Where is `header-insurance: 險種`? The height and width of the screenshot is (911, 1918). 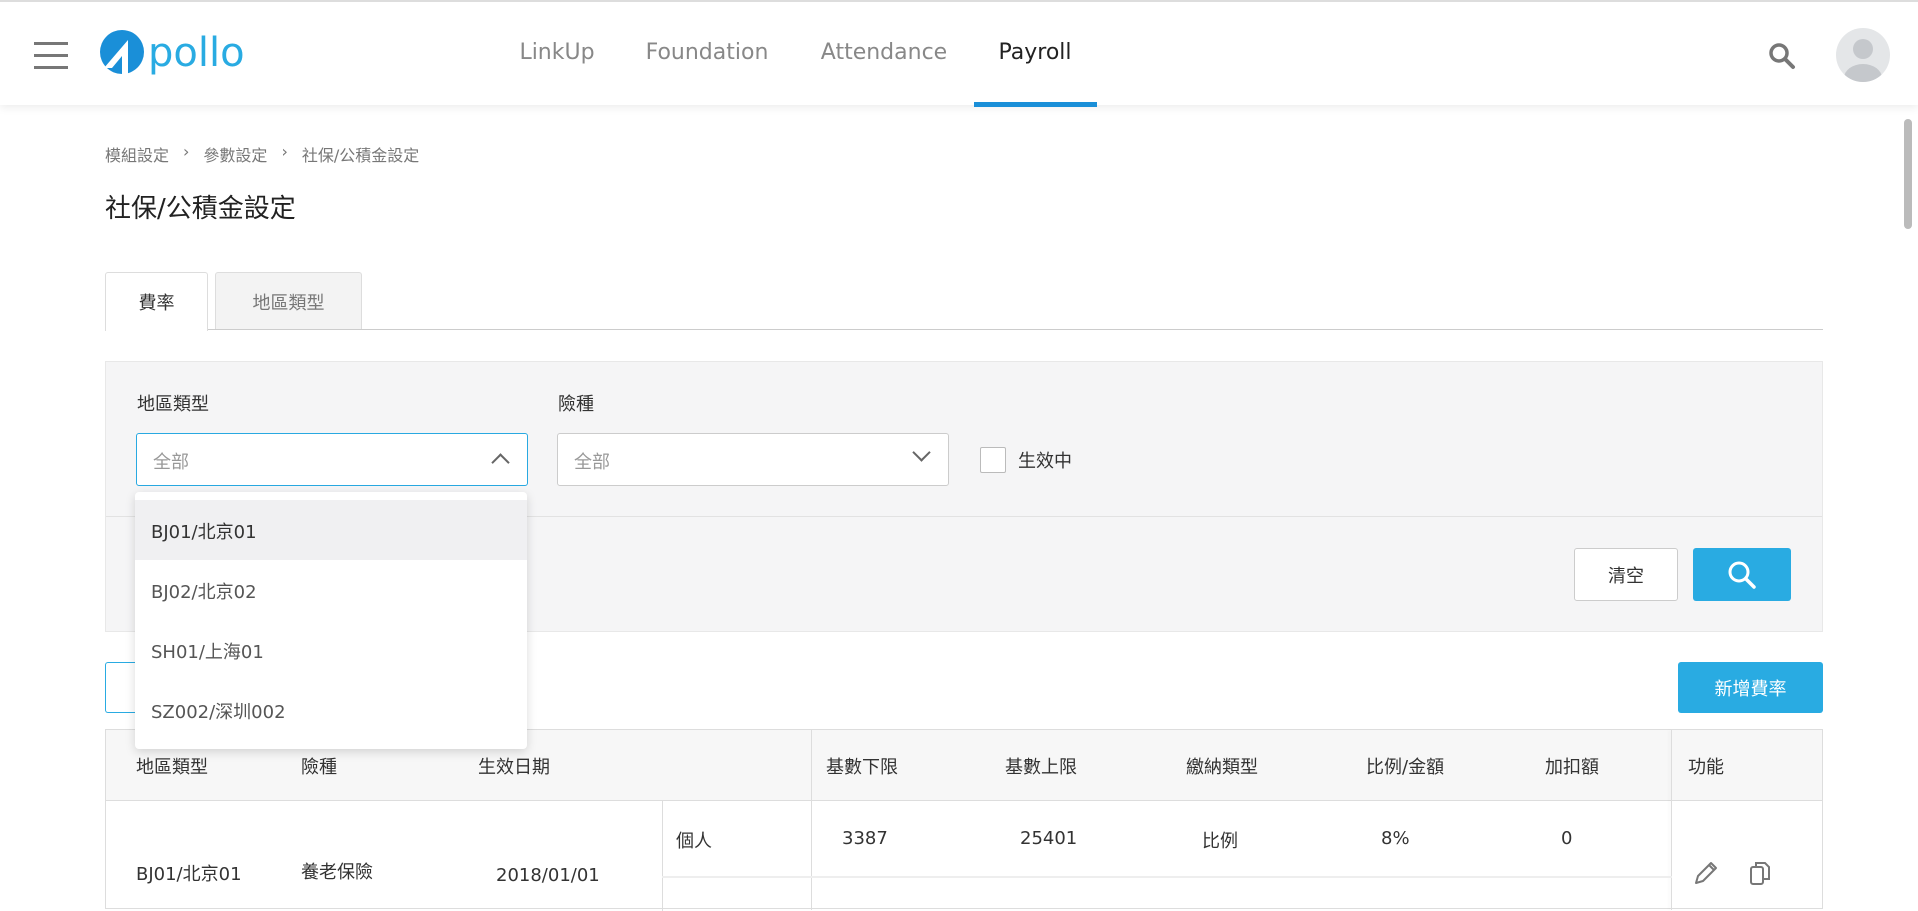
header-insurance: 險種 is located at coordinates (319, 767).